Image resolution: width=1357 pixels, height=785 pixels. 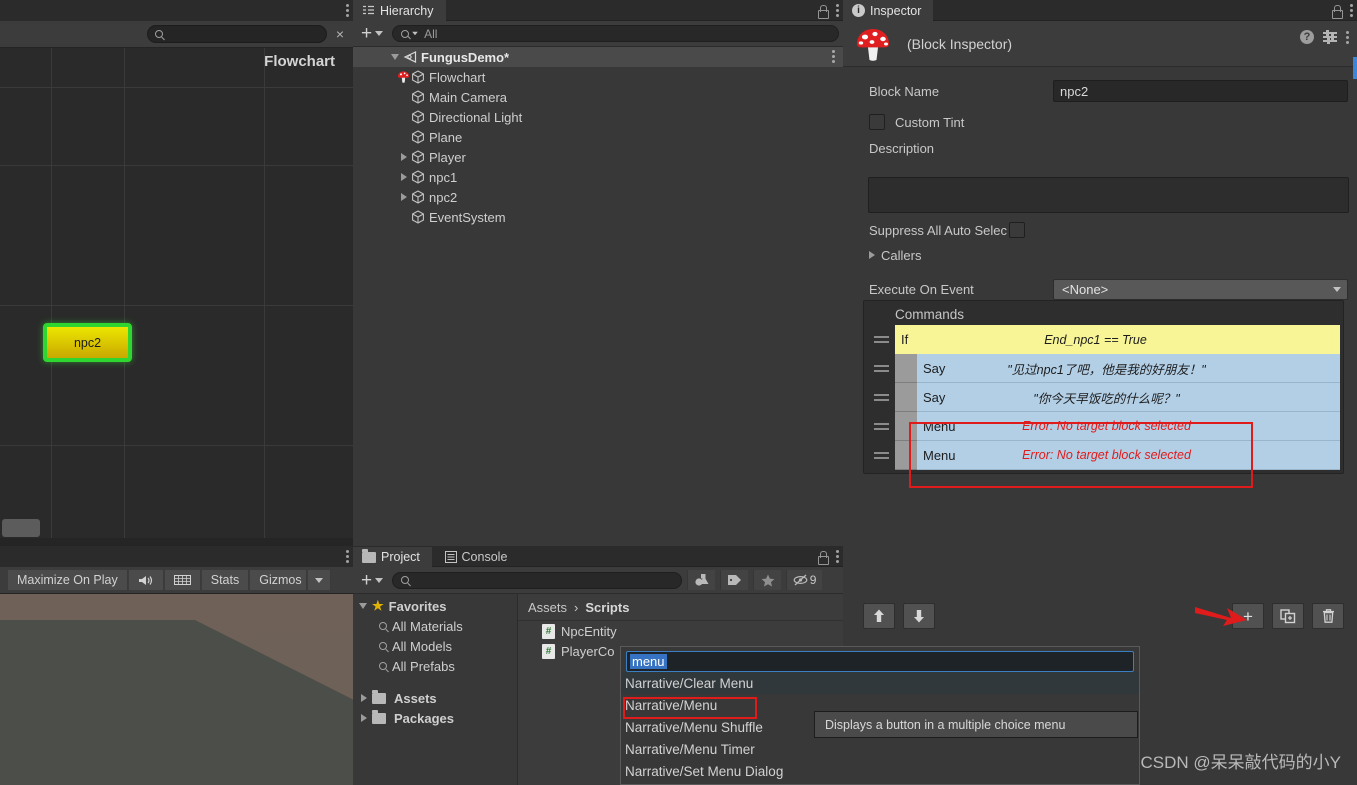 I want to click on commands-header: Commands, so click(x=930, y=314).